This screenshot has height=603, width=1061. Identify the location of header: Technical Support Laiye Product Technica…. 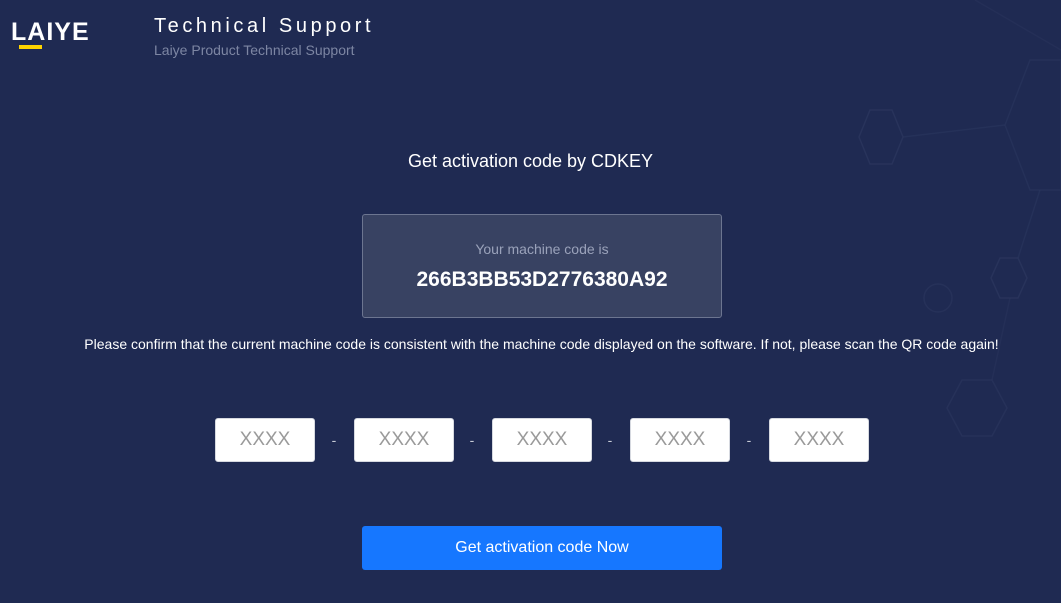
(264, 36).